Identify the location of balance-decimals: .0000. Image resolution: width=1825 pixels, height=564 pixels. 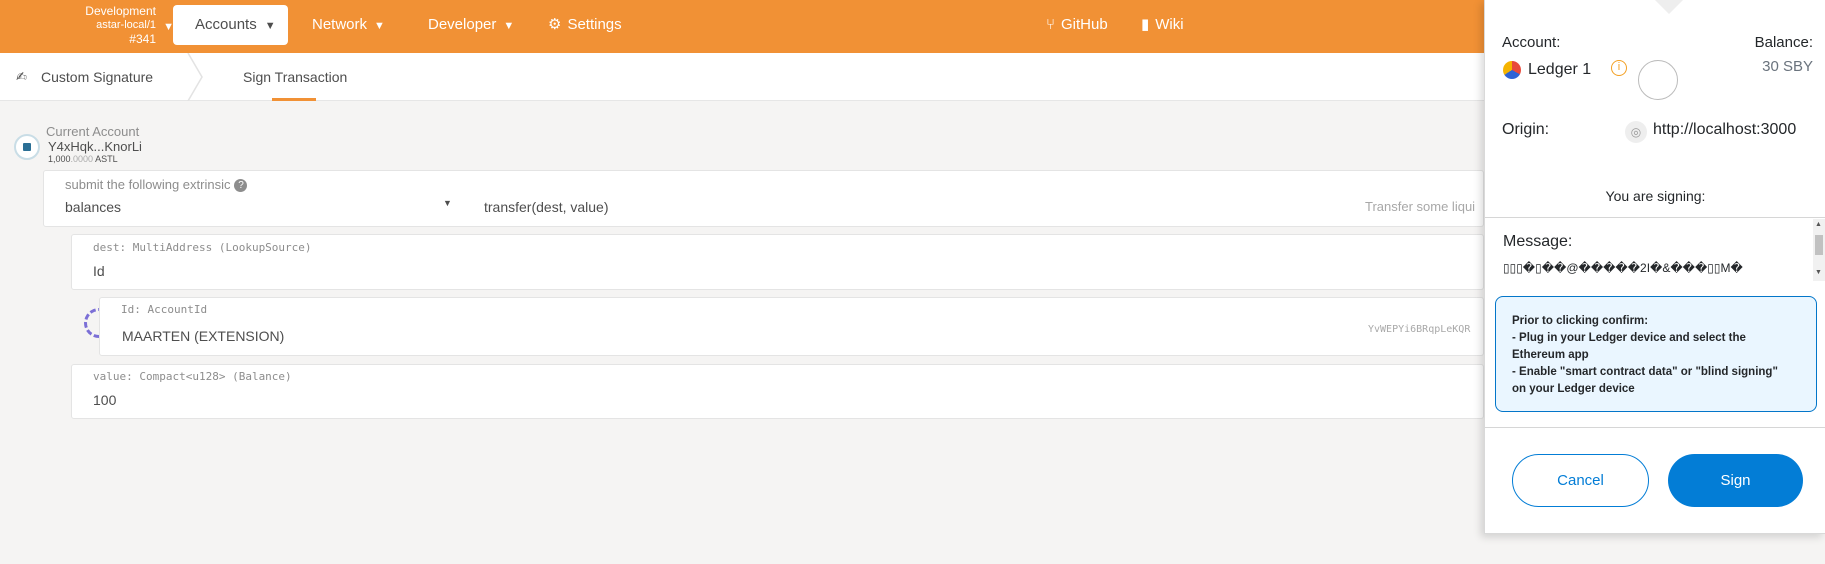
(82, 159).